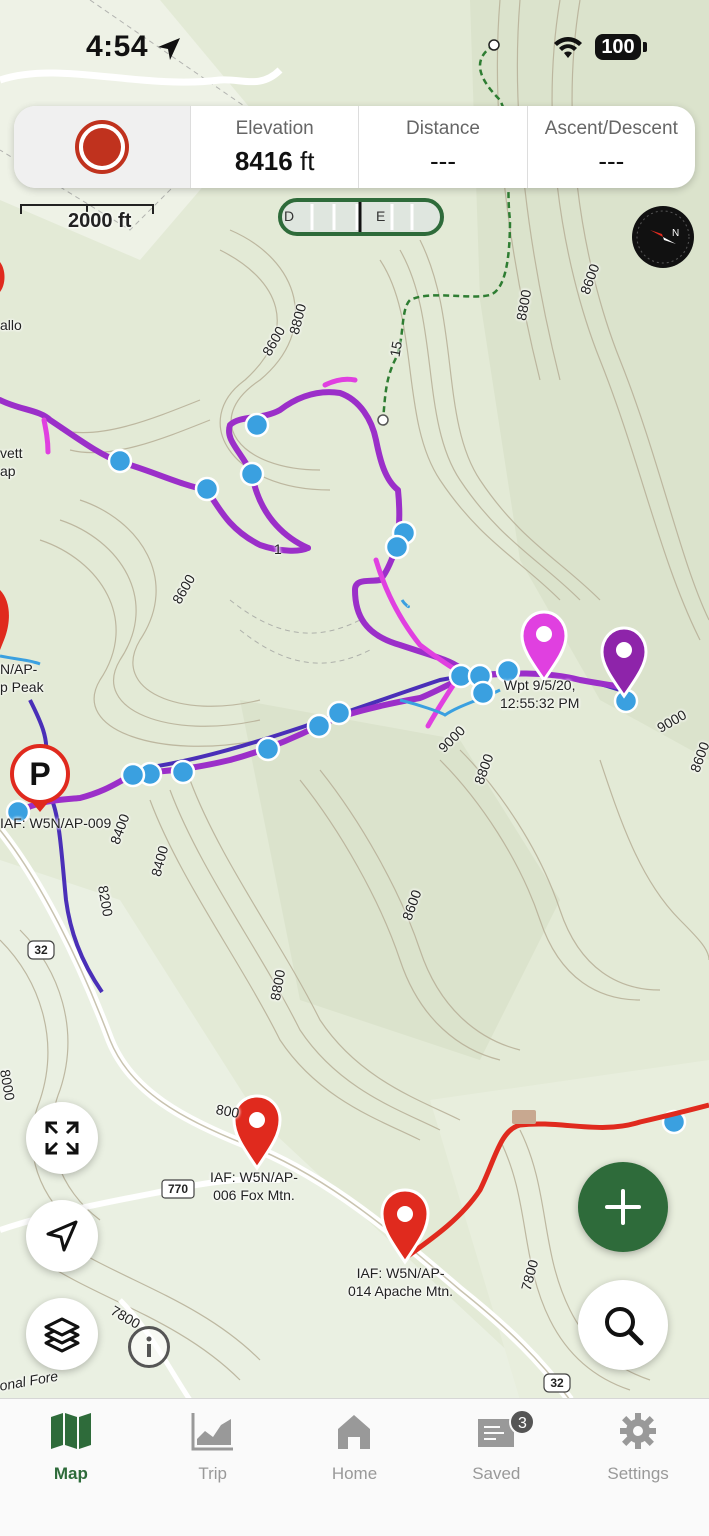  I want to click on svg-text: N, so click(675, 233).